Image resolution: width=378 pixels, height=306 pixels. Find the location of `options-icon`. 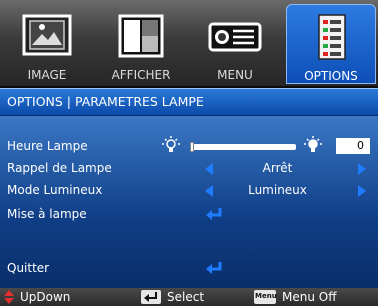

options-icon is located at coordinates (332, 37).